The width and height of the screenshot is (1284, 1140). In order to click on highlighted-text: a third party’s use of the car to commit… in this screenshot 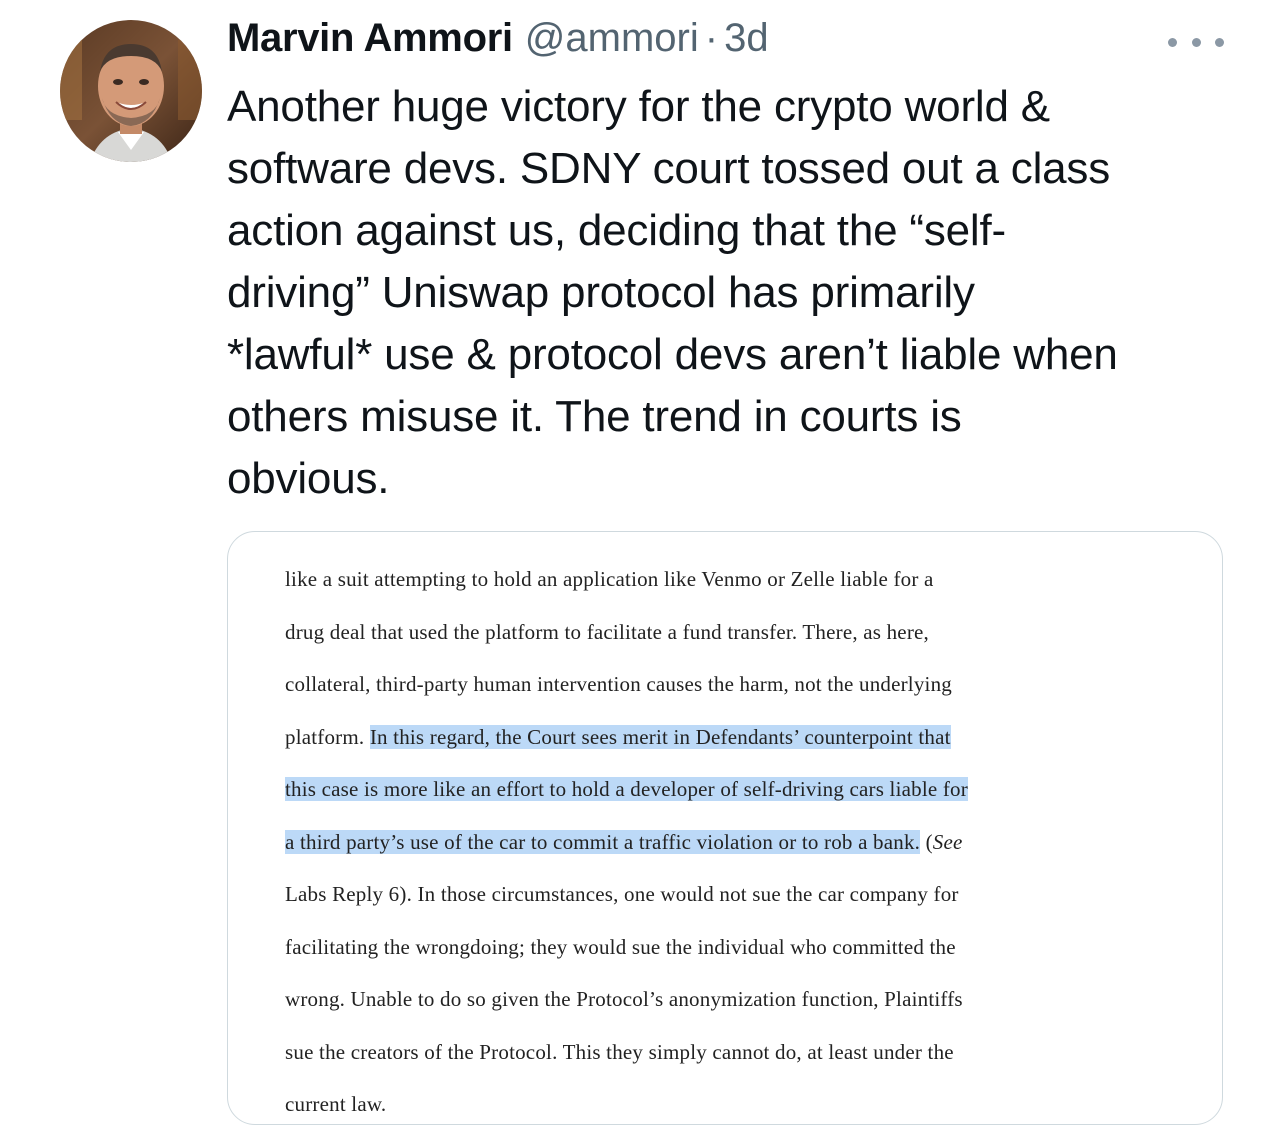, I will do `click(603, 841)`.